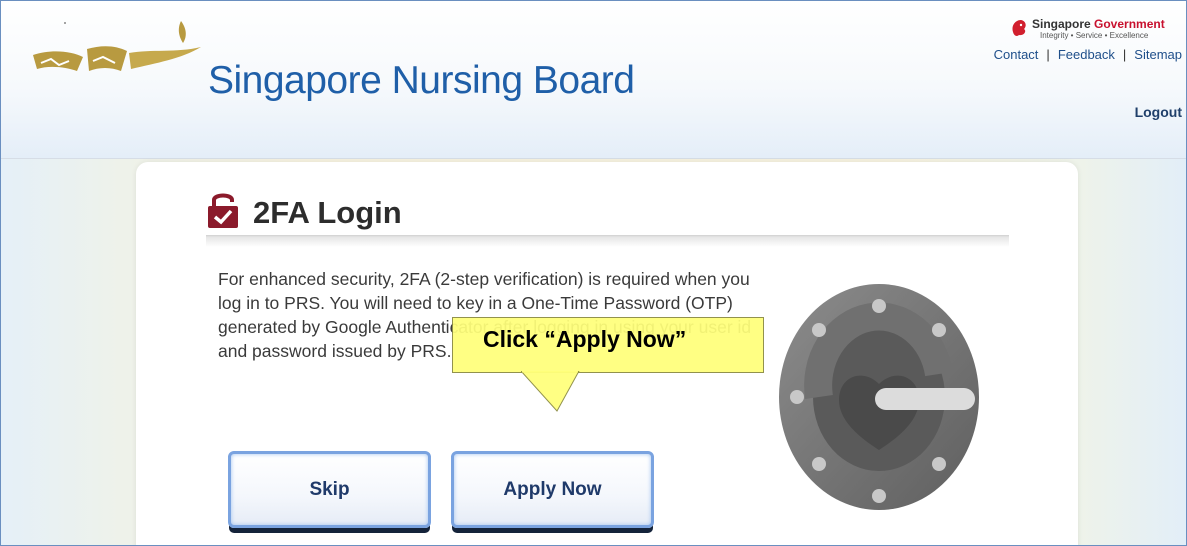 This screenshot has height=546, width=1187. I want to click on site-title: Singapore Nursing Board, so click(421, 80).